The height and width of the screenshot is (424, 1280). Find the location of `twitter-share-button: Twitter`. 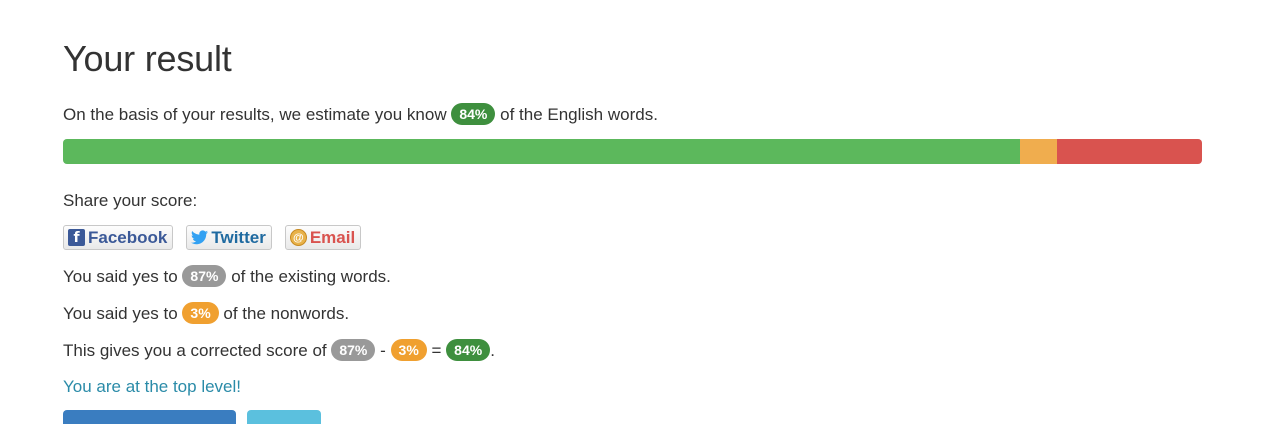

twitter-share-button: Twitter is located at coordinates (229, 237).